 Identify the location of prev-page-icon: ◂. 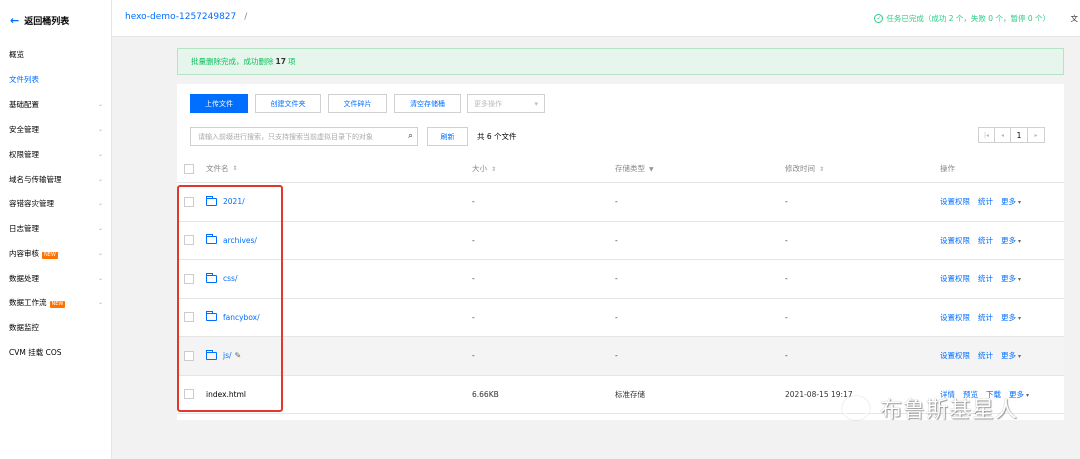
(1003, 135).